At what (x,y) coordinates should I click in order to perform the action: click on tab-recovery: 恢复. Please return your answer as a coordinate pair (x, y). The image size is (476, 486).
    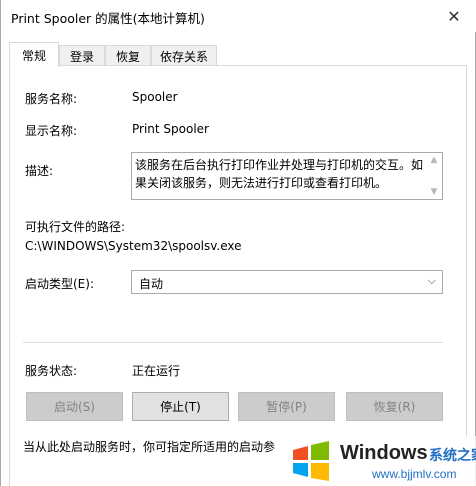
    Looking at the image, I should click on (128, 55).